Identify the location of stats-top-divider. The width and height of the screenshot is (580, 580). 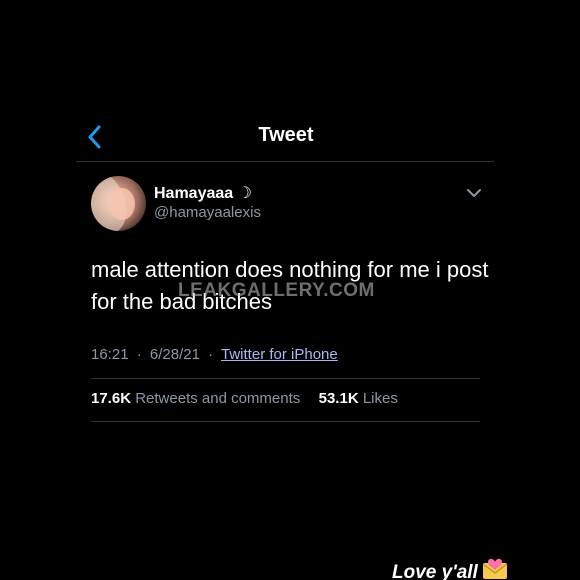
(285, 378).